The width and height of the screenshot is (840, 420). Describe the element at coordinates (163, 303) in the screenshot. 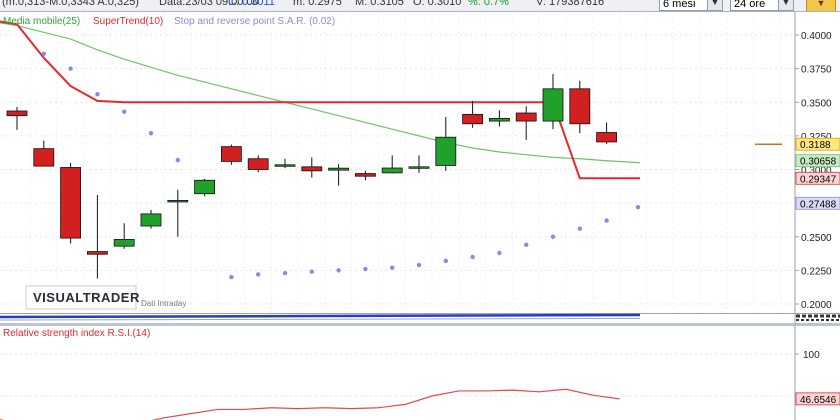

I see `watermark-subtitle: Dati Intraday` at that location.